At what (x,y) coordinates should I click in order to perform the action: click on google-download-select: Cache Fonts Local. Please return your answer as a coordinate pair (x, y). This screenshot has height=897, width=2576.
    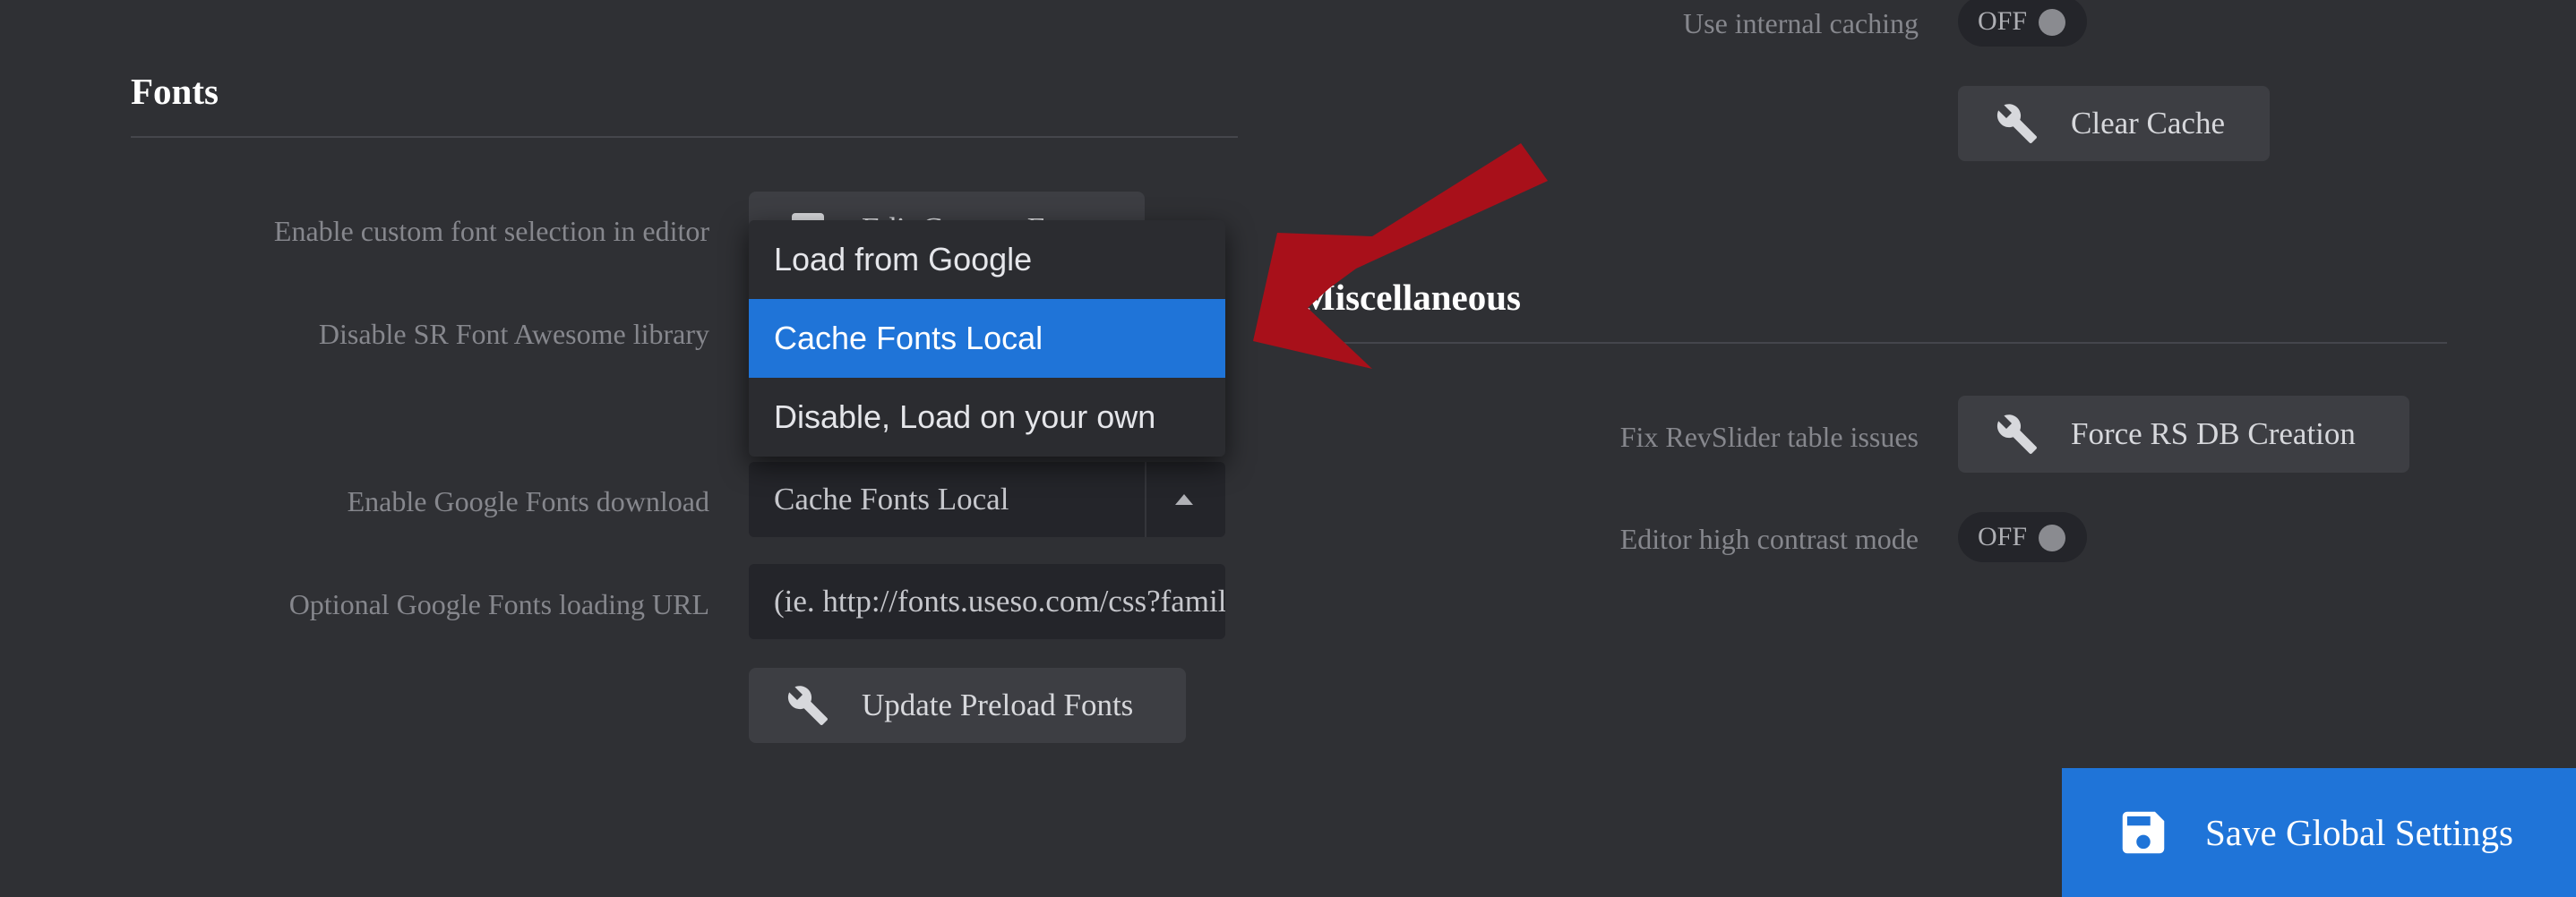
    Looking at the image, I should click on (987, 499).